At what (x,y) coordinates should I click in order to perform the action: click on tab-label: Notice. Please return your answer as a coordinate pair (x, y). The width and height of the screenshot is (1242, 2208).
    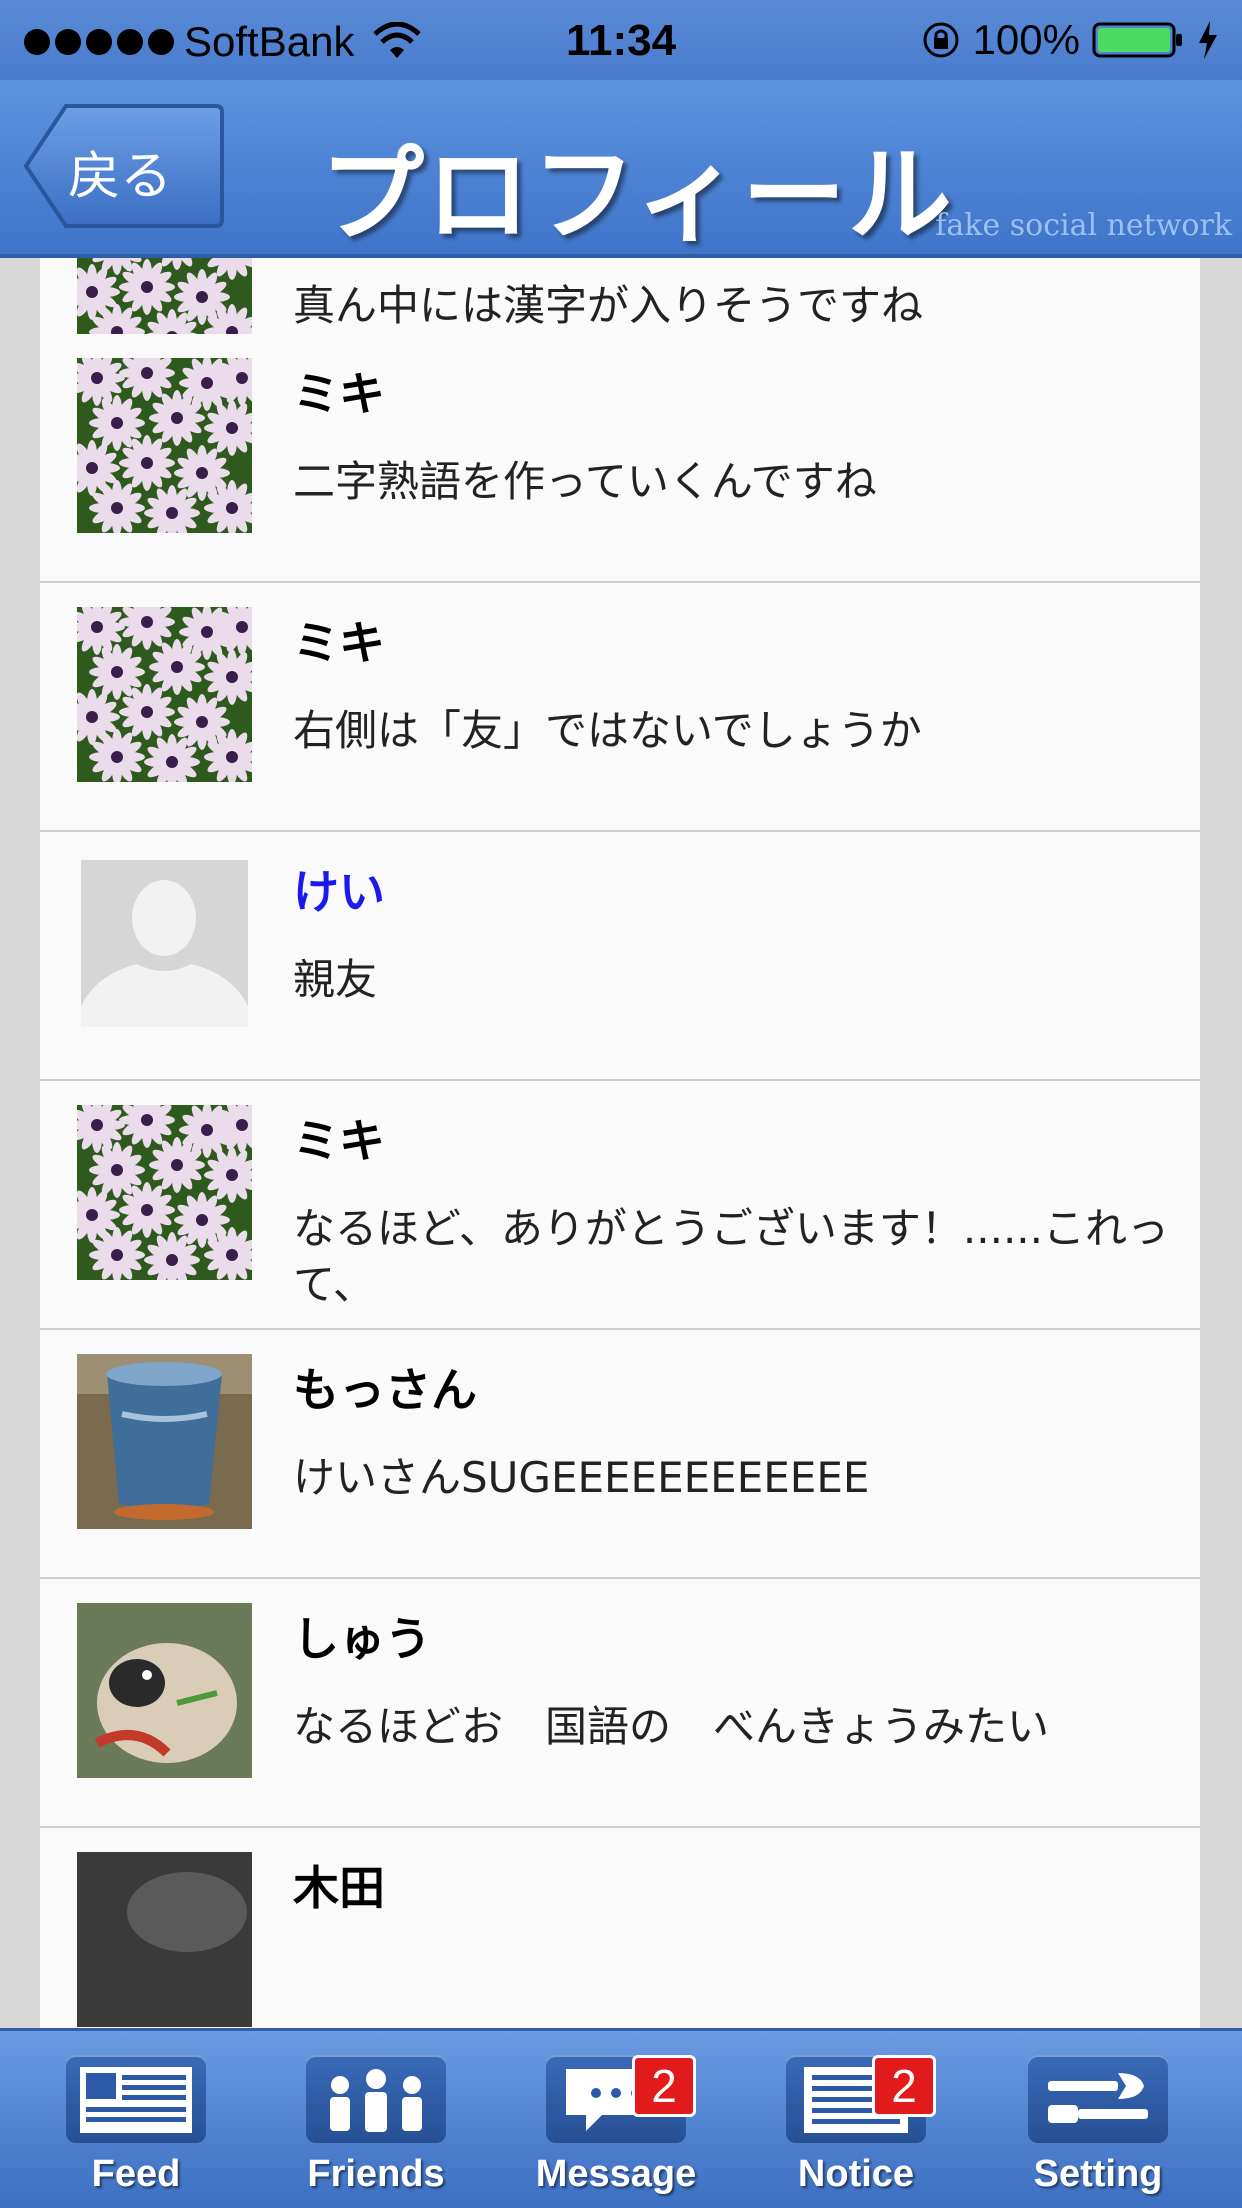
    Looking at the image, I should click on (856, 2174).